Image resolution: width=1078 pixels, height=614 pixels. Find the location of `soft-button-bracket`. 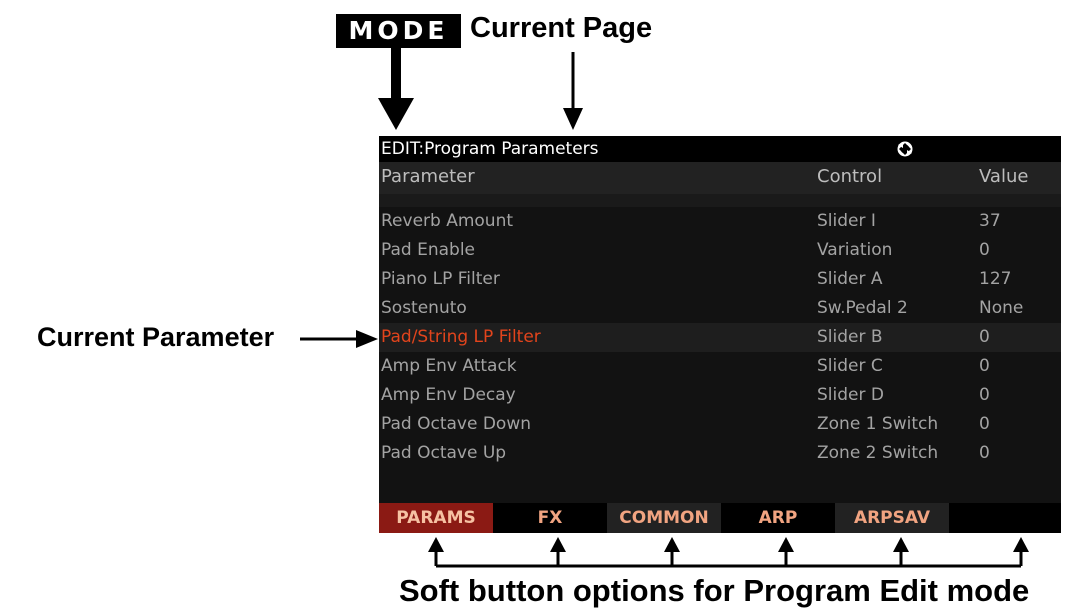

soft-button-bracket is located at coordinates (728, 558).